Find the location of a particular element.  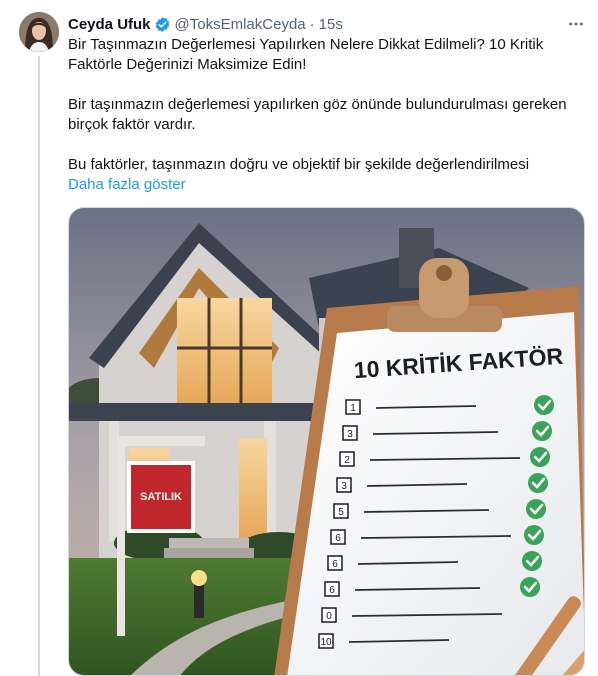

author-name: Ceyda Ufuk is located at coordinates (109, 24).